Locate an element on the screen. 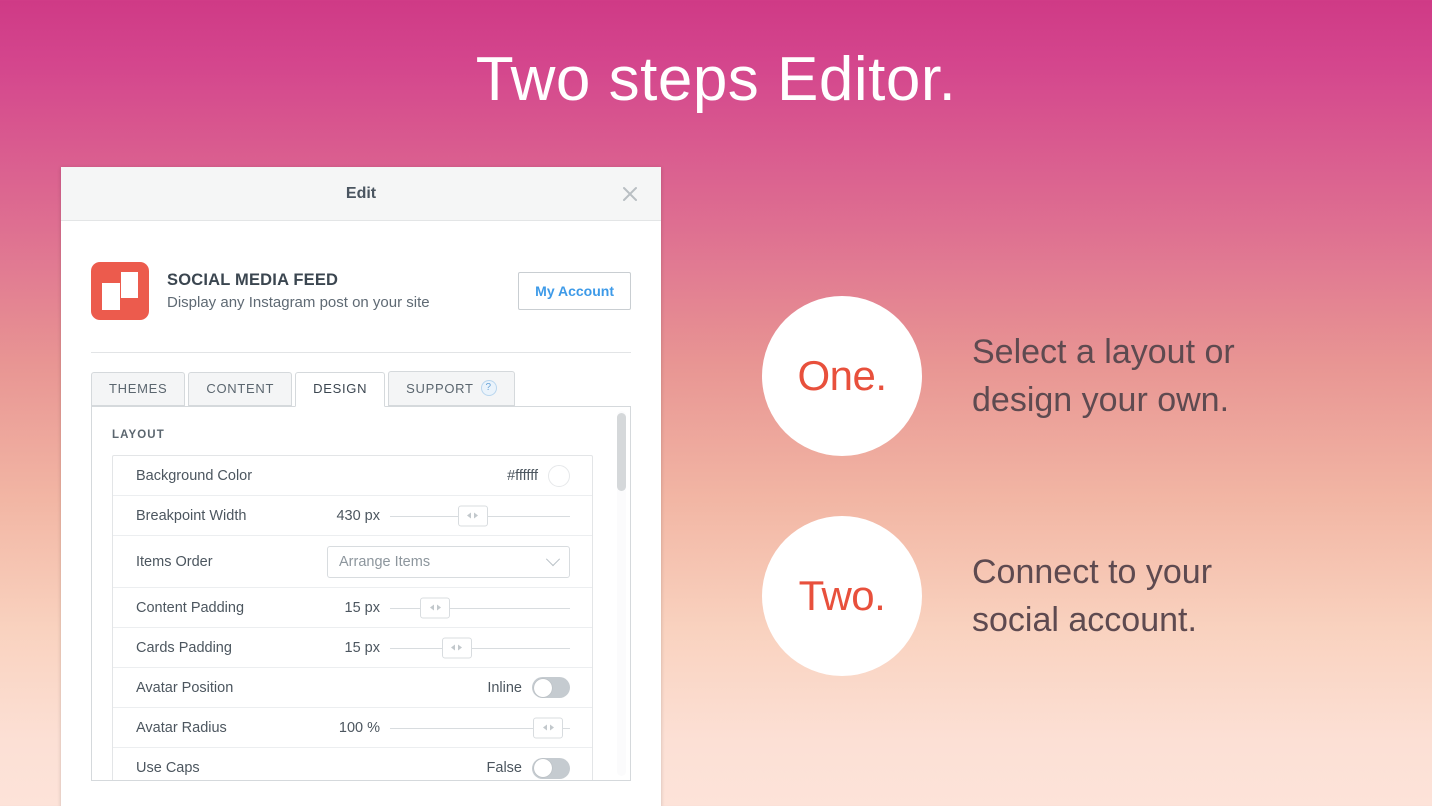 The height and width of the screenshot is (806, 1432). step-two: Two. Connect to your social account. is located at coordinates (987, 596).